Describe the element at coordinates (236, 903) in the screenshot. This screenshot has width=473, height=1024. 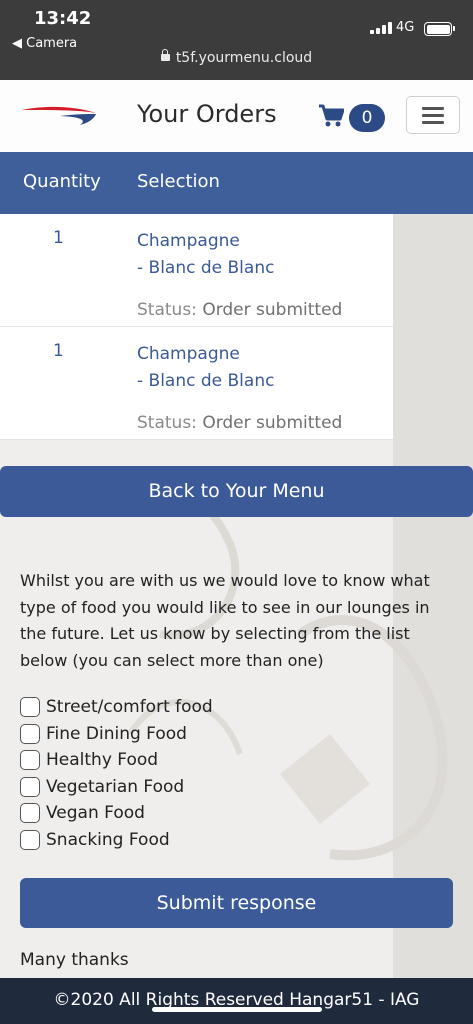
I see `submit-response-button: Submit response` at that location.